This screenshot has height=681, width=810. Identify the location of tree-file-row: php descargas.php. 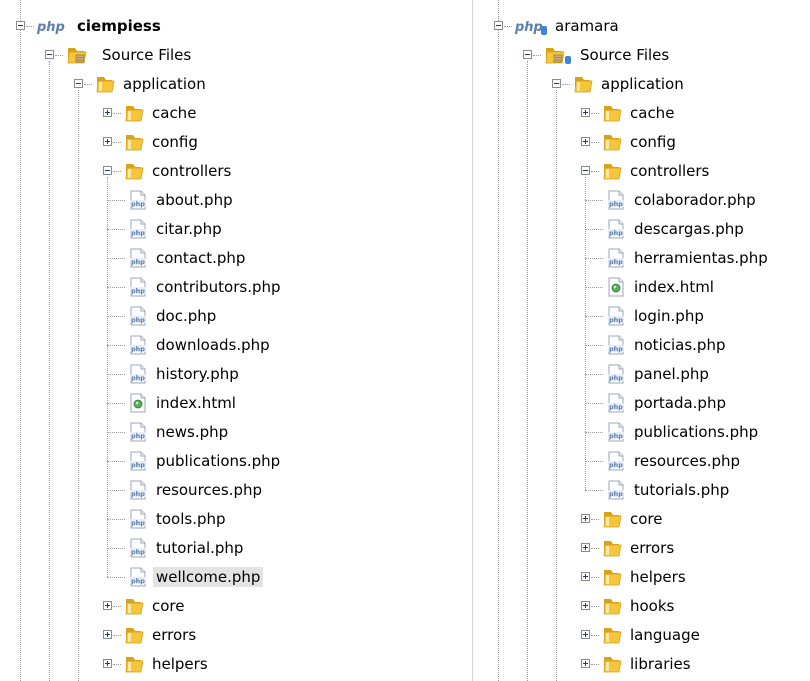
(644, 229).